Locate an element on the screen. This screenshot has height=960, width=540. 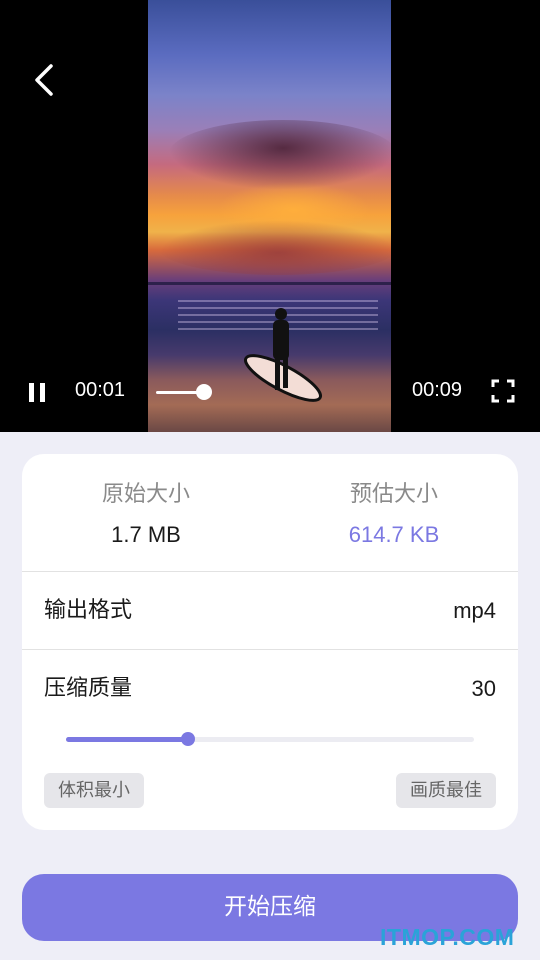
fullscreen-icon is located at coordinates (503, 391).